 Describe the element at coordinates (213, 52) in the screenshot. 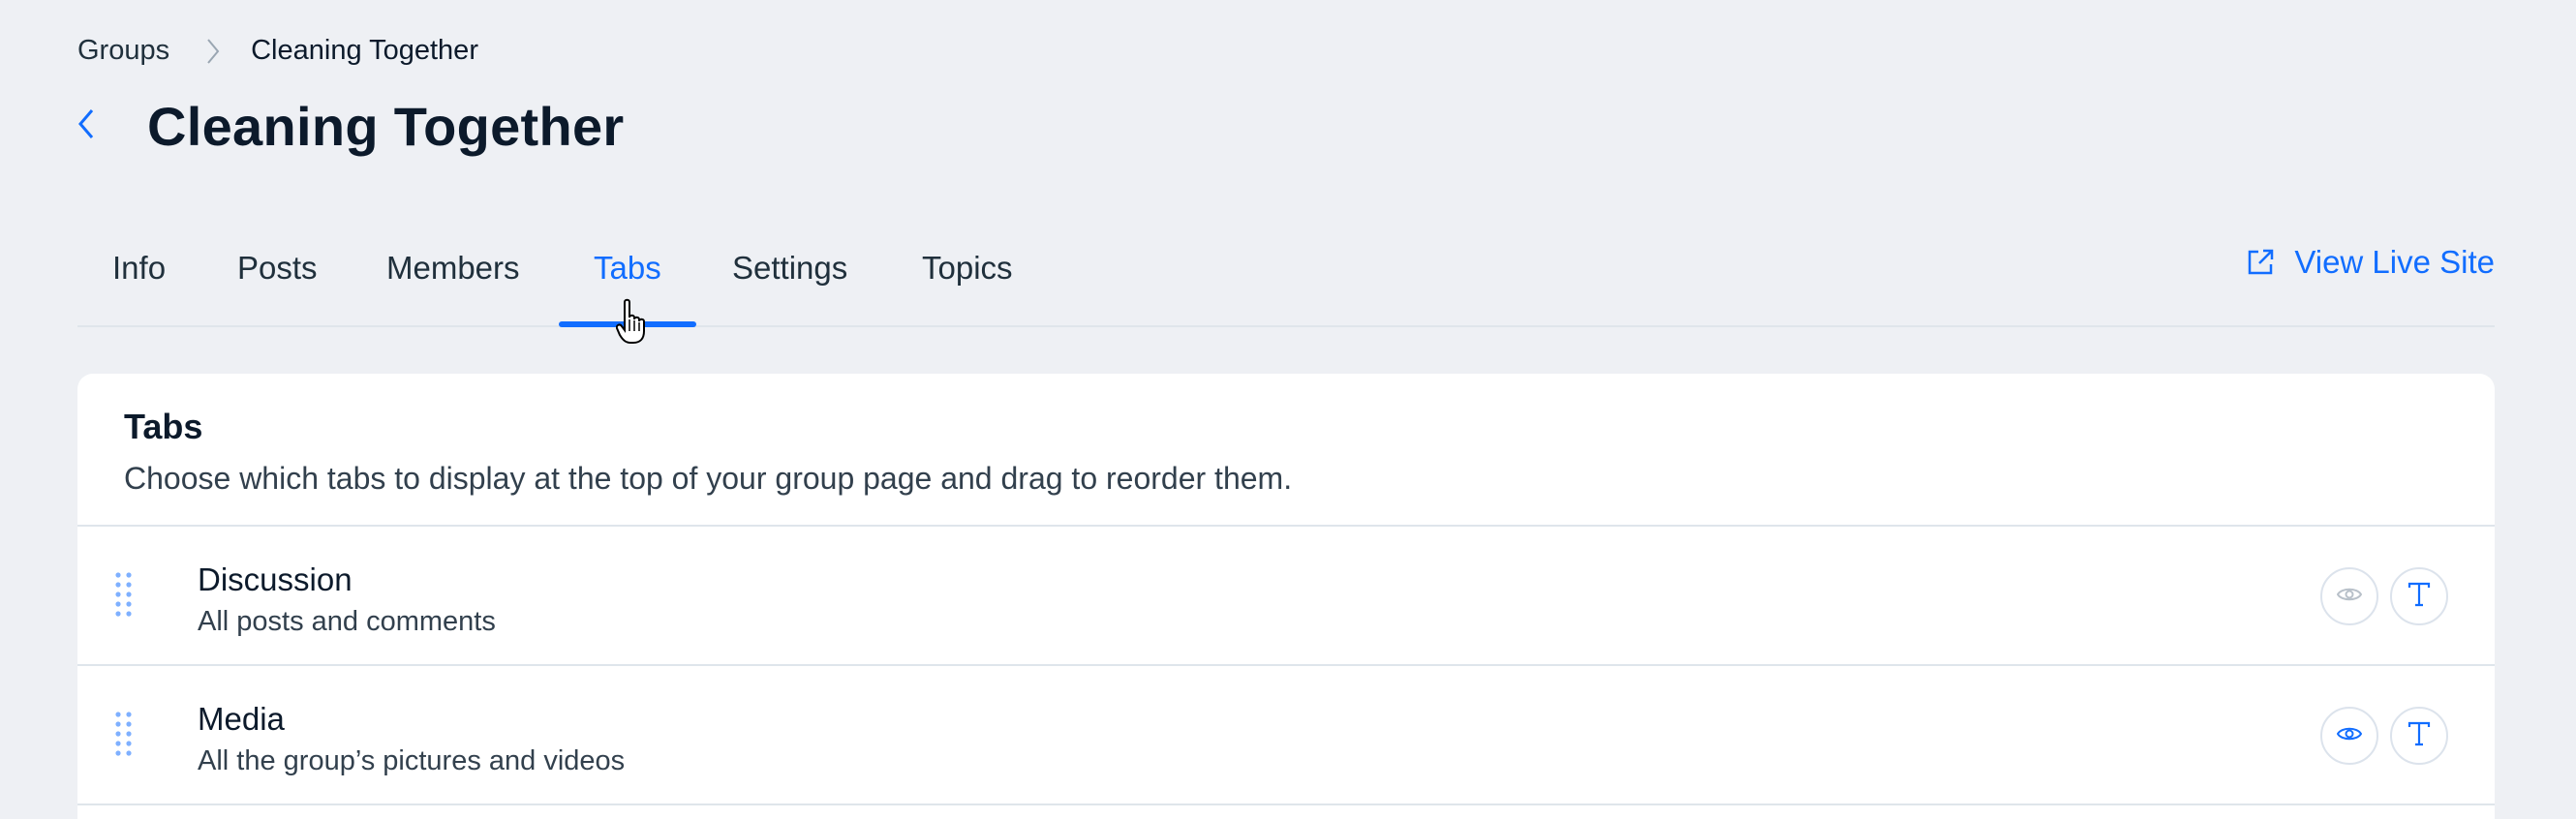

I see `chevron-right-icon` at that location.